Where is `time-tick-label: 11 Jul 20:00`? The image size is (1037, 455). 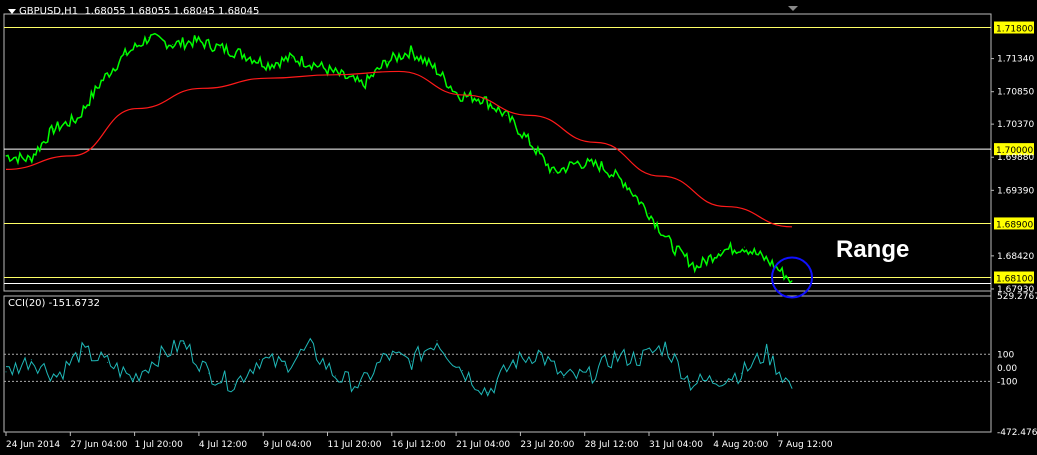 time-tick-label: 11 Jul 20:00 is located at coordinates (355, 445).